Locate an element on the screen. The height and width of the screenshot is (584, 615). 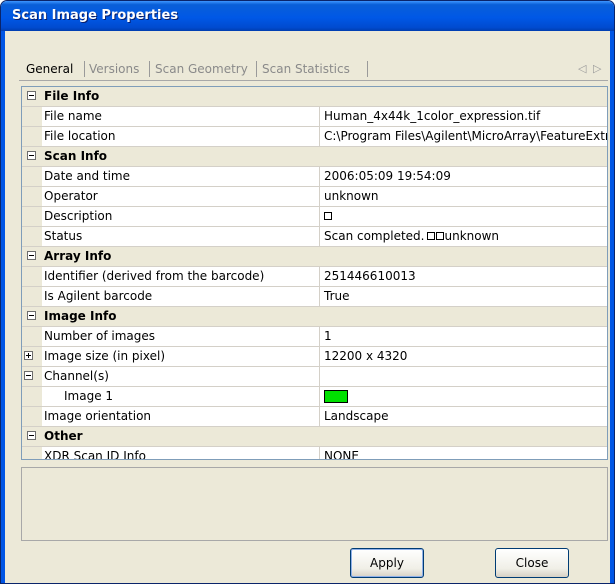
property-value is located at coordinates (328, 216).